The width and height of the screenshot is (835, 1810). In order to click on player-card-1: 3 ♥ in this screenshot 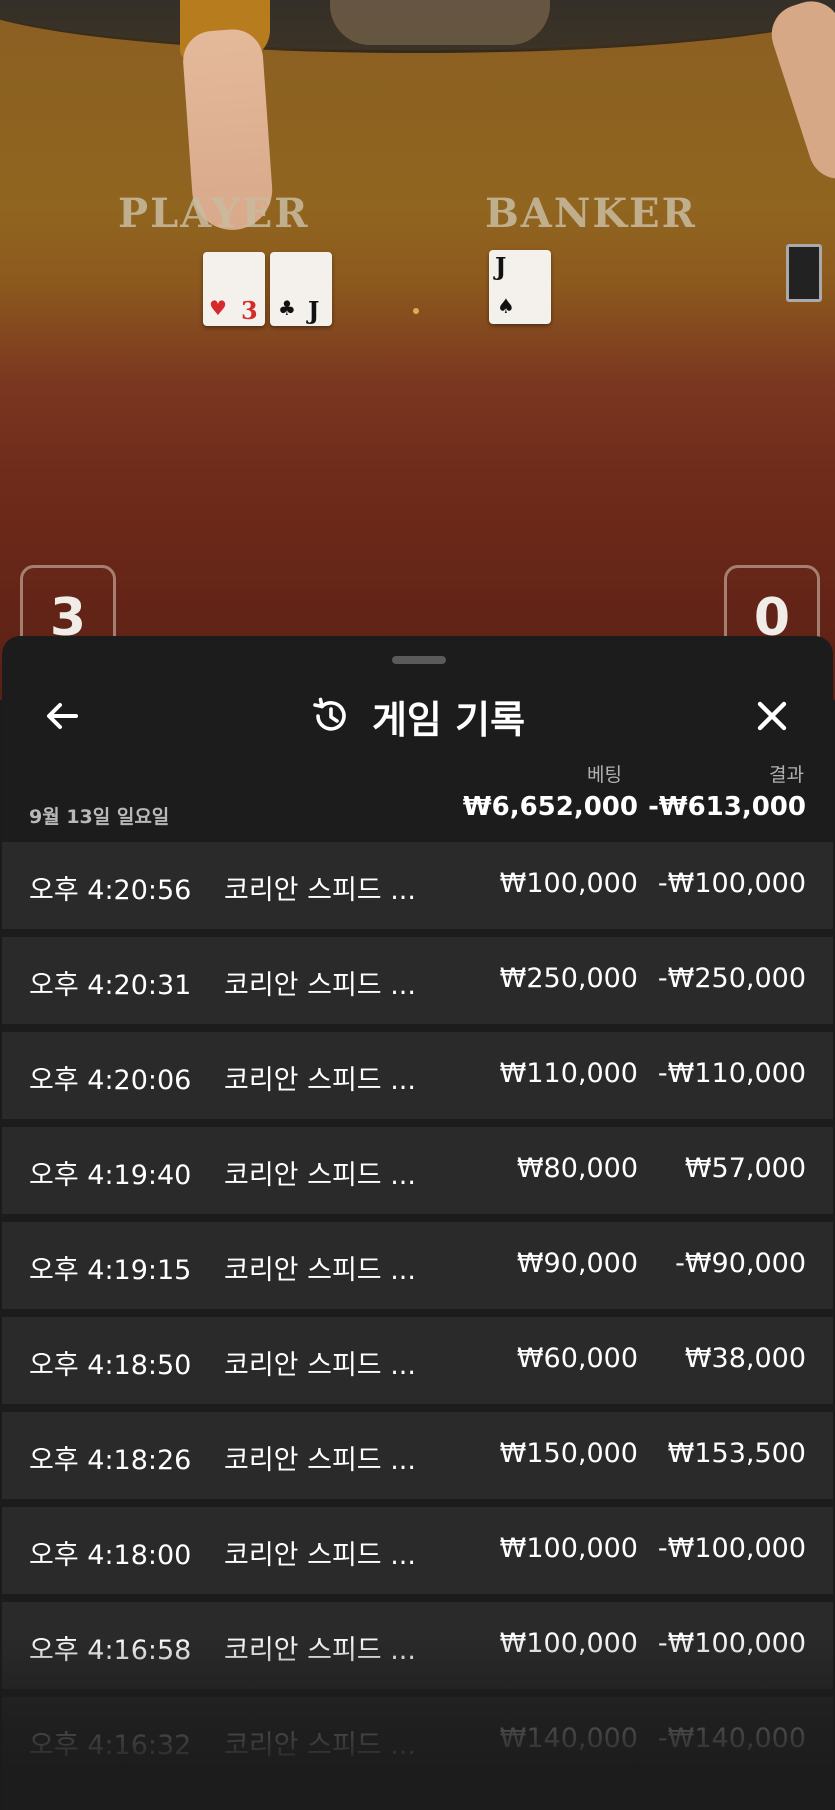, I will do `click(234, 289)`.